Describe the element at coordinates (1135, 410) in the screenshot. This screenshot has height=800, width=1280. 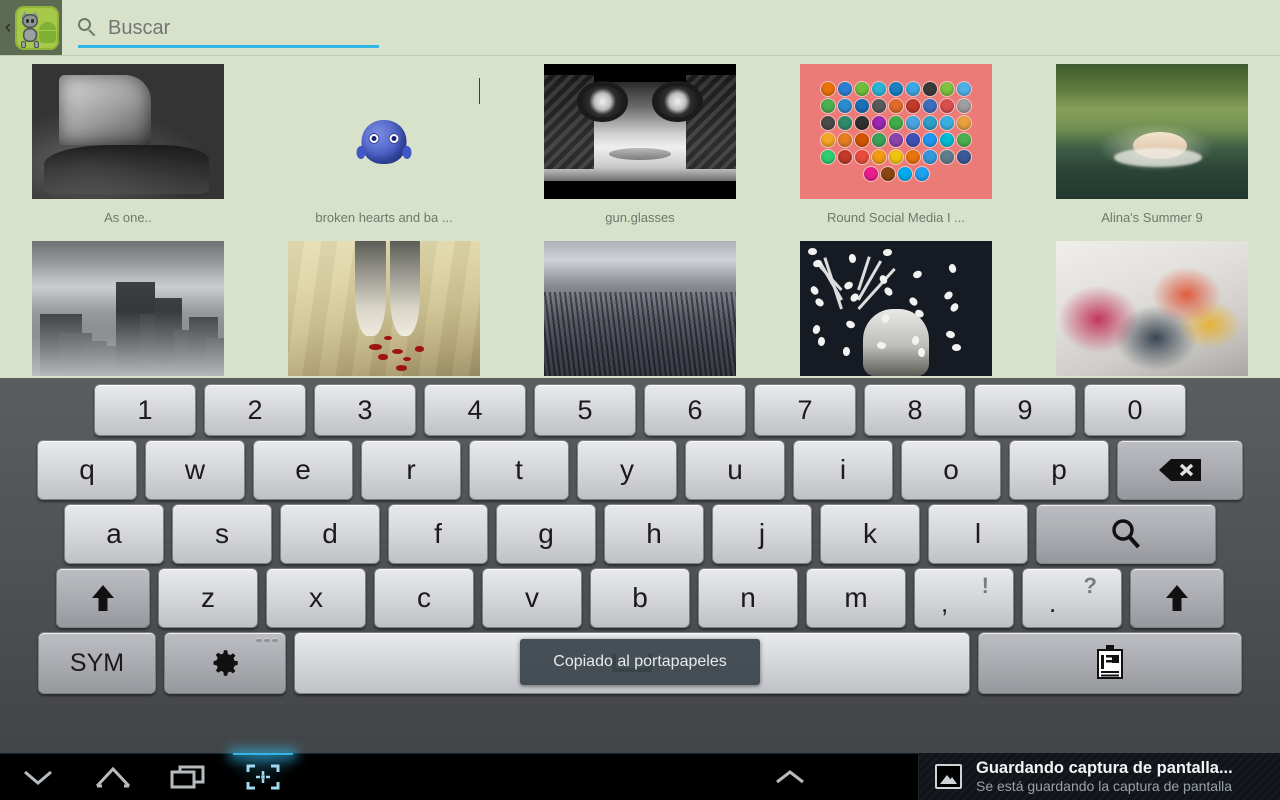
I see `key-0: 0` at that location.